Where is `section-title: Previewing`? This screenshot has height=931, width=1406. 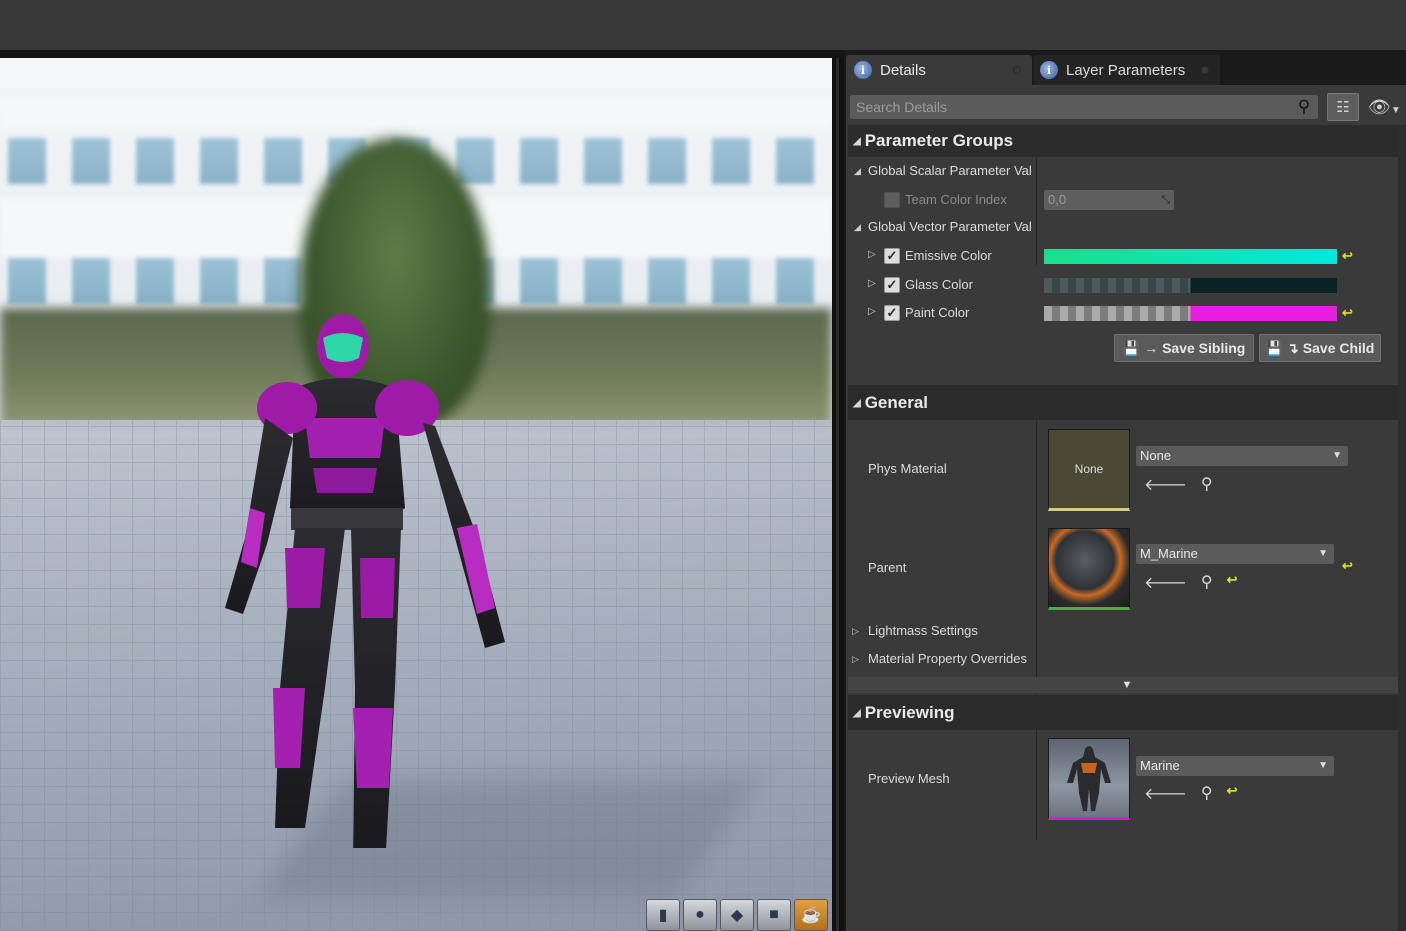 section-title: Previewing is located at coordinates (909, 712).